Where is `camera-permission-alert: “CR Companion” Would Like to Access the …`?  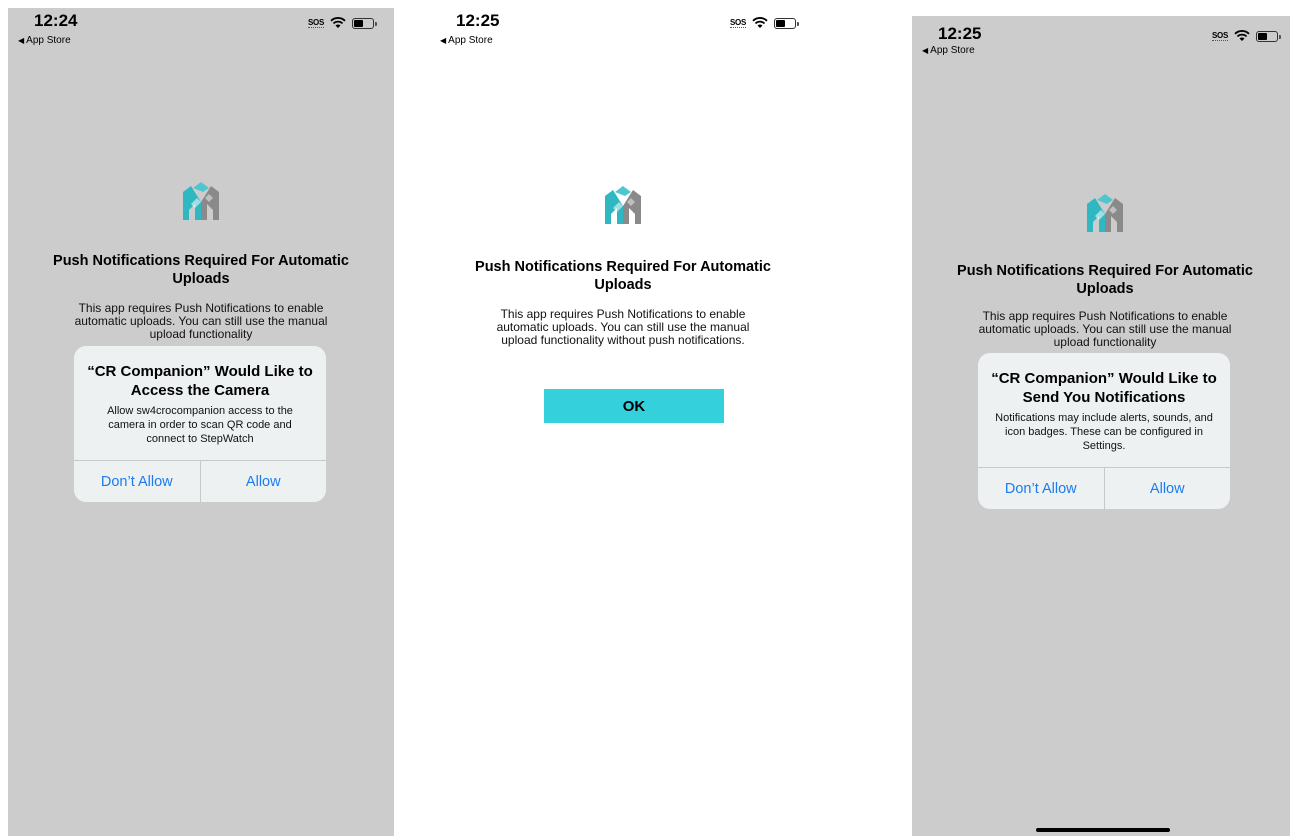
camera-permission-alert: “CR Companion” Would Like to Access the … is located at coordinates (200, 424).